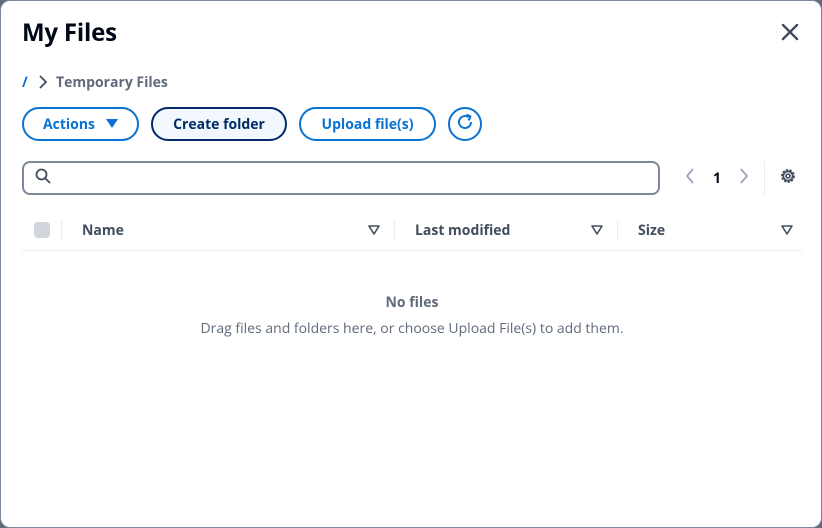  I want to click on upload-files-label: Upload file(s), so click(367, 124).